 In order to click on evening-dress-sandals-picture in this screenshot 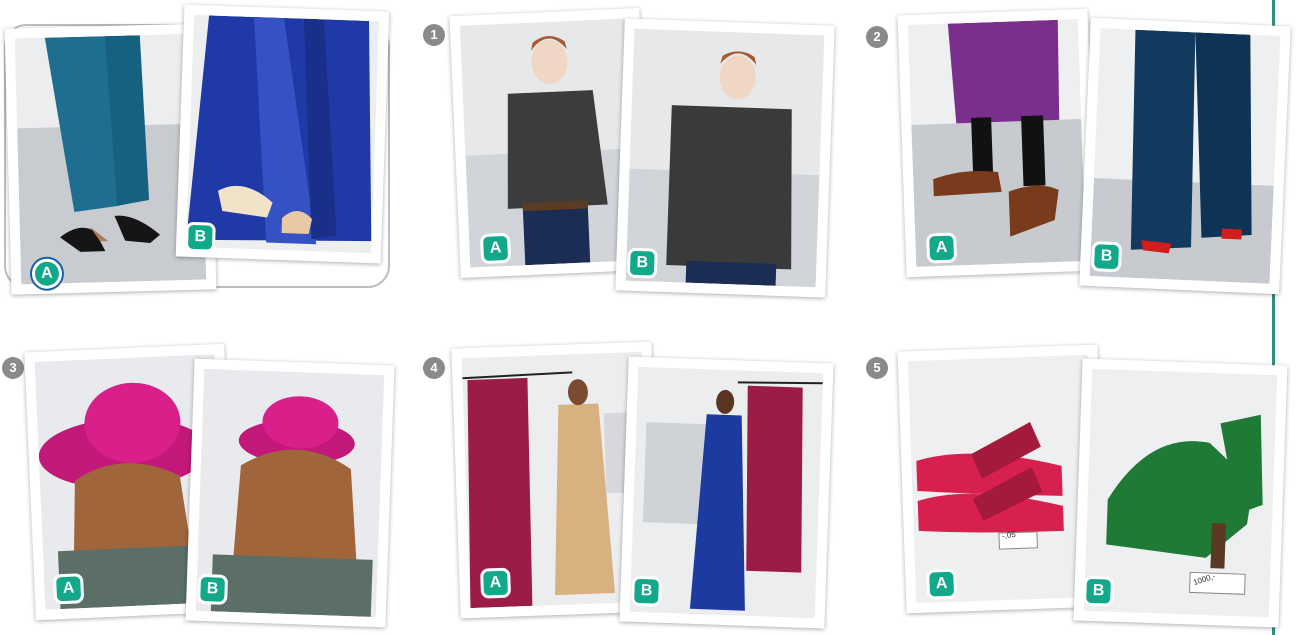, I will do `click(282, 134)`.